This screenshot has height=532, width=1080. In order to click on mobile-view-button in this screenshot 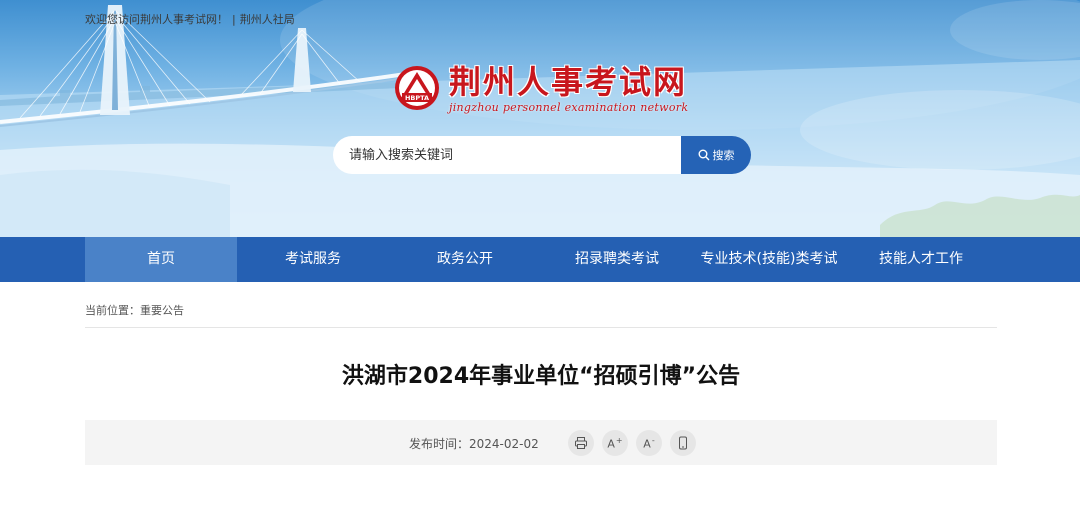, I will do `click(683, 443)`.